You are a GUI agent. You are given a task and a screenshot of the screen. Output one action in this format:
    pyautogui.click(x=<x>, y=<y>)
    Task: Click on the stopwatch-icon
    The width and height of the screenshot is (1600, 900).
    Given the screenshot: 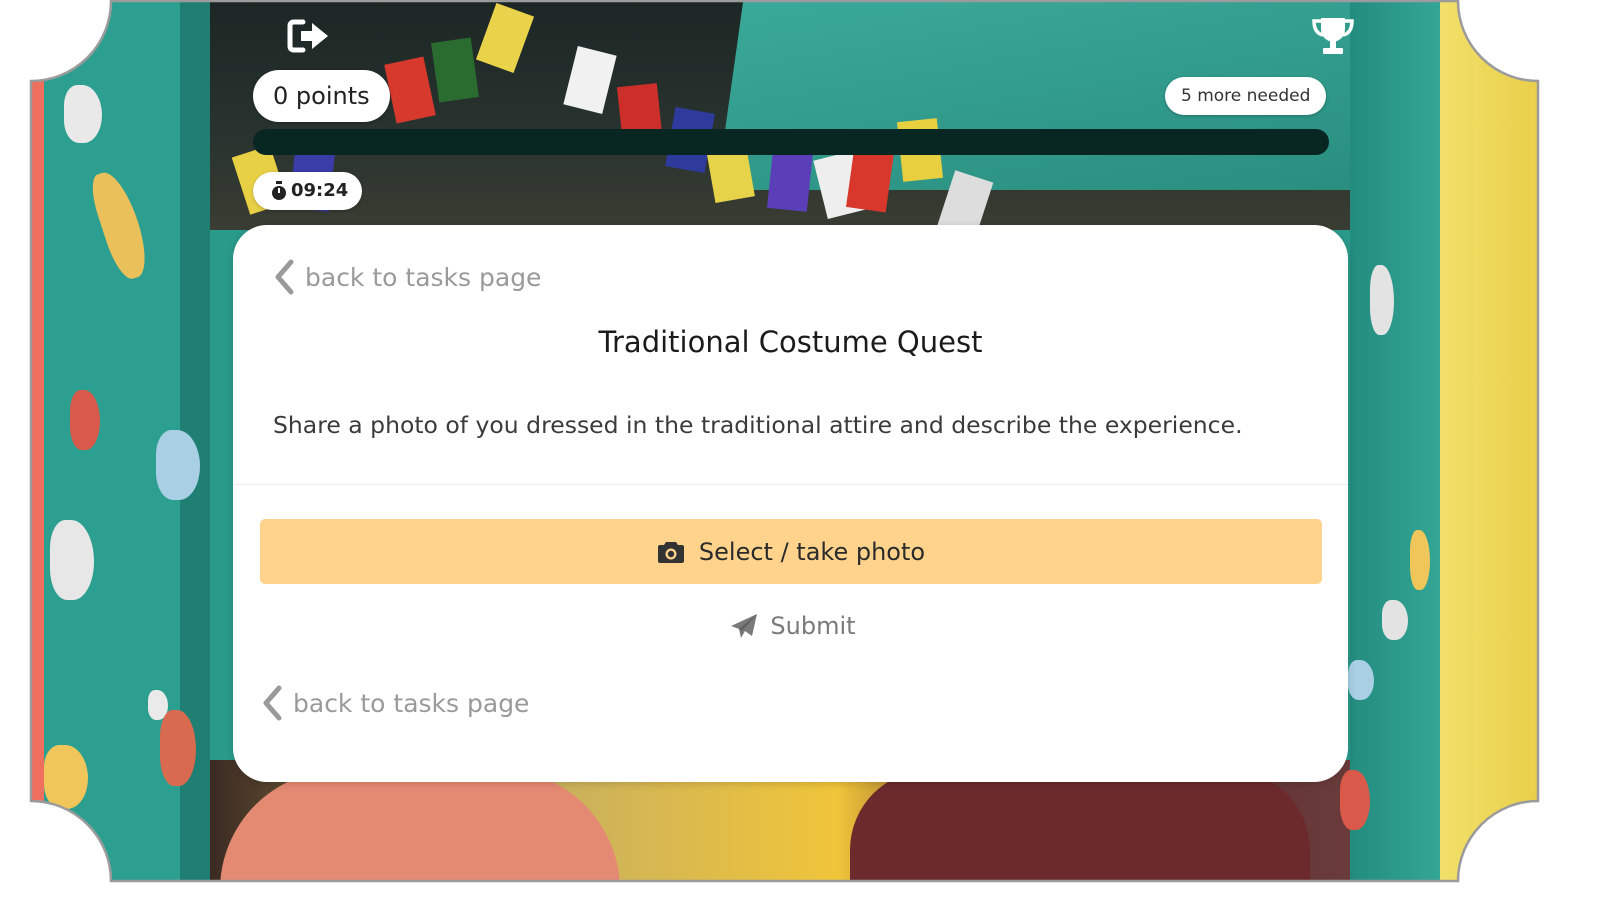 What is the action you would take?
    pyautogui.click(x=279, y=190)
    